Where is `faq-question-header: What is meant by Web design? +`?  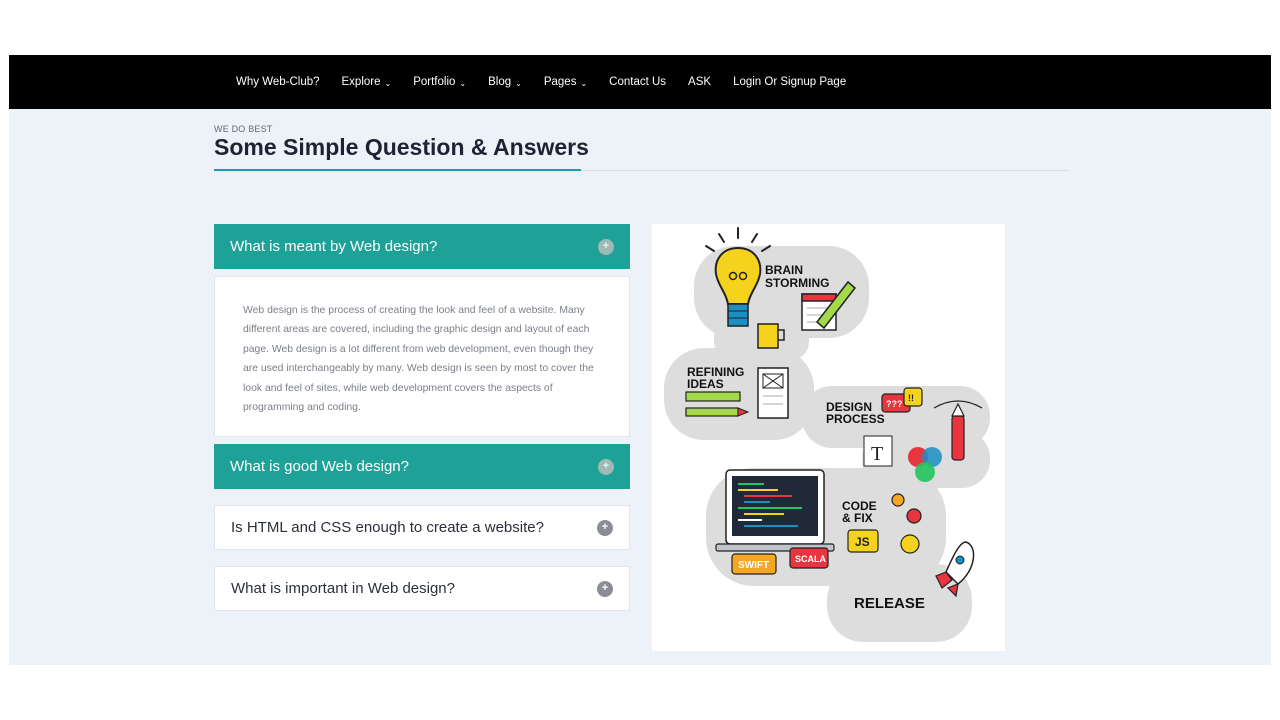 faq-question-header: What is meant by Web design? + is located at coordinates (422, 246).